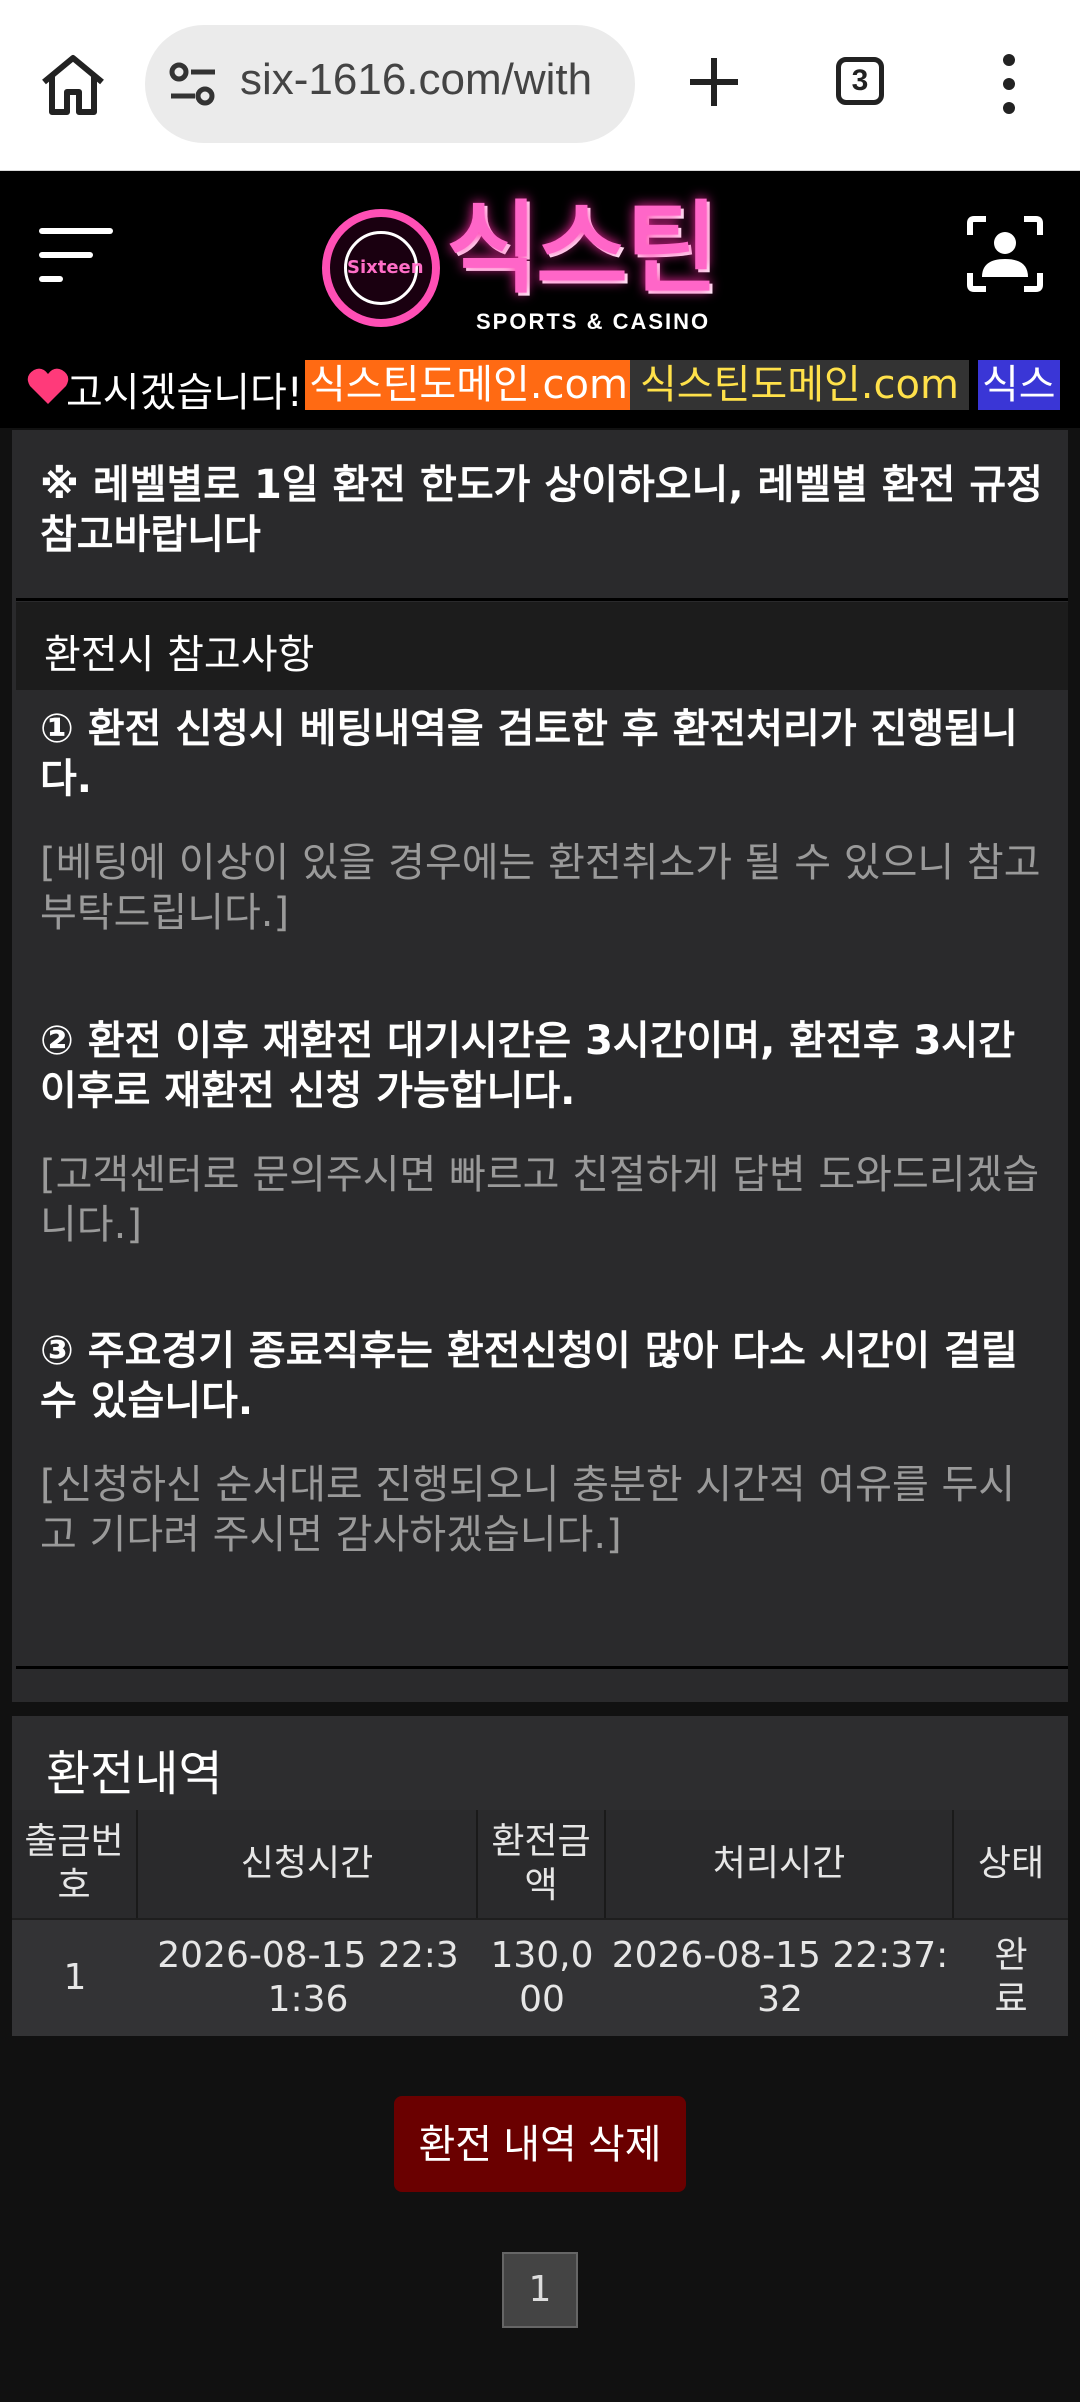  I want to click on table-header: 출금번호 신청시간 환전금액 처리시간 상태, so click(540, 1864).